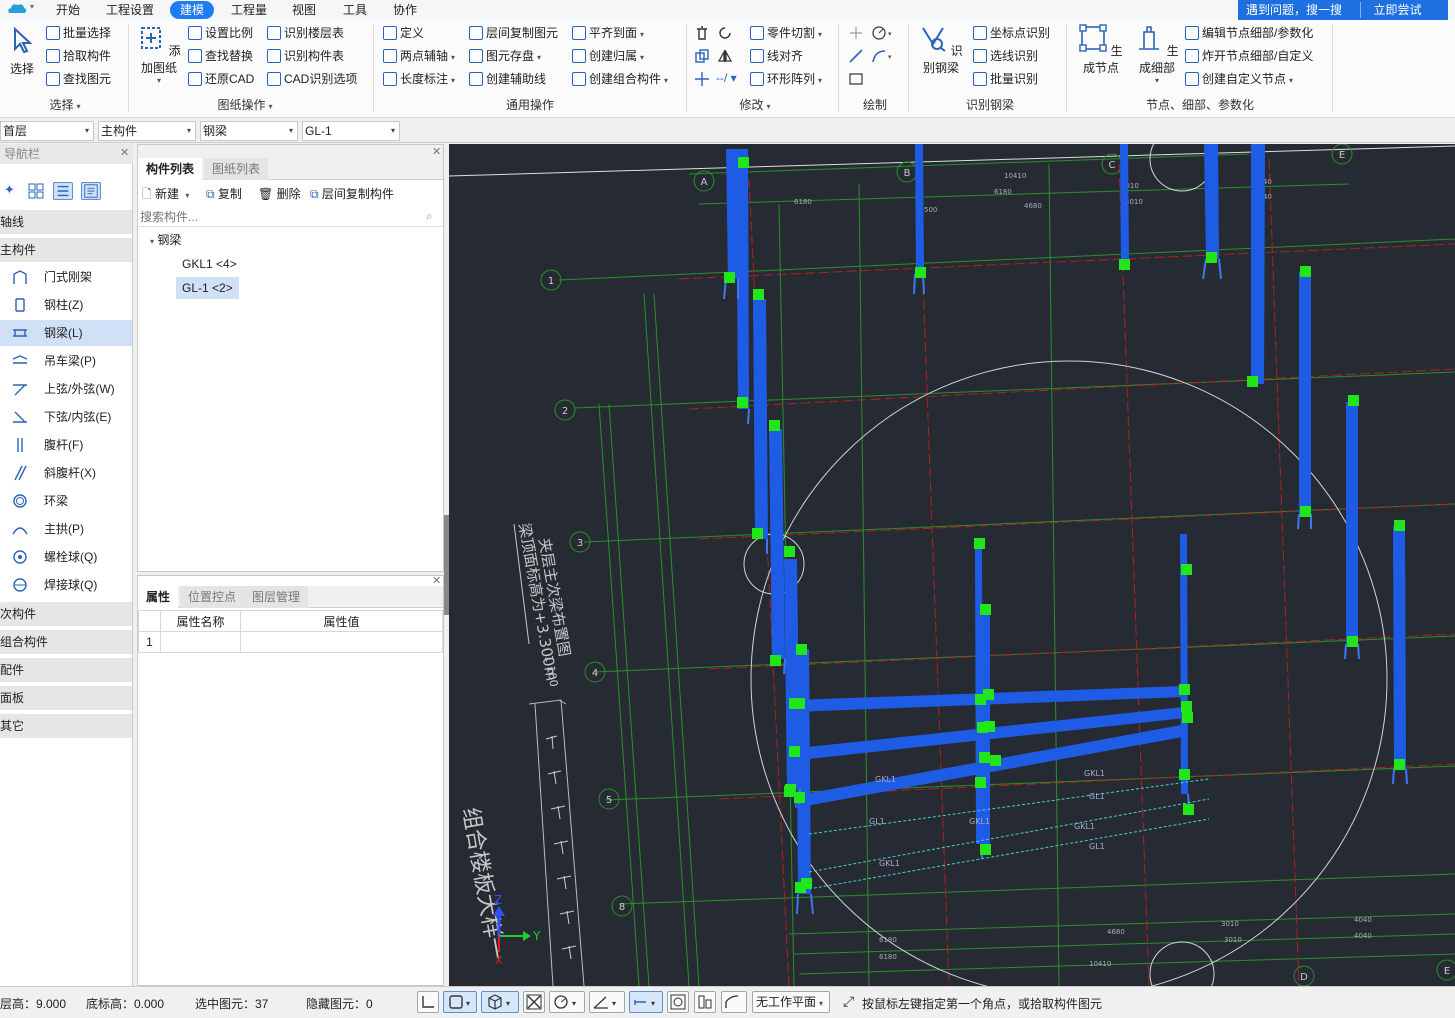 The width and height of the screenshot is (1455, 1018). Describe the element at coordinates (236, 169) in the screenshot. I see `tab-drawing-list: 图纸列表` at that location.